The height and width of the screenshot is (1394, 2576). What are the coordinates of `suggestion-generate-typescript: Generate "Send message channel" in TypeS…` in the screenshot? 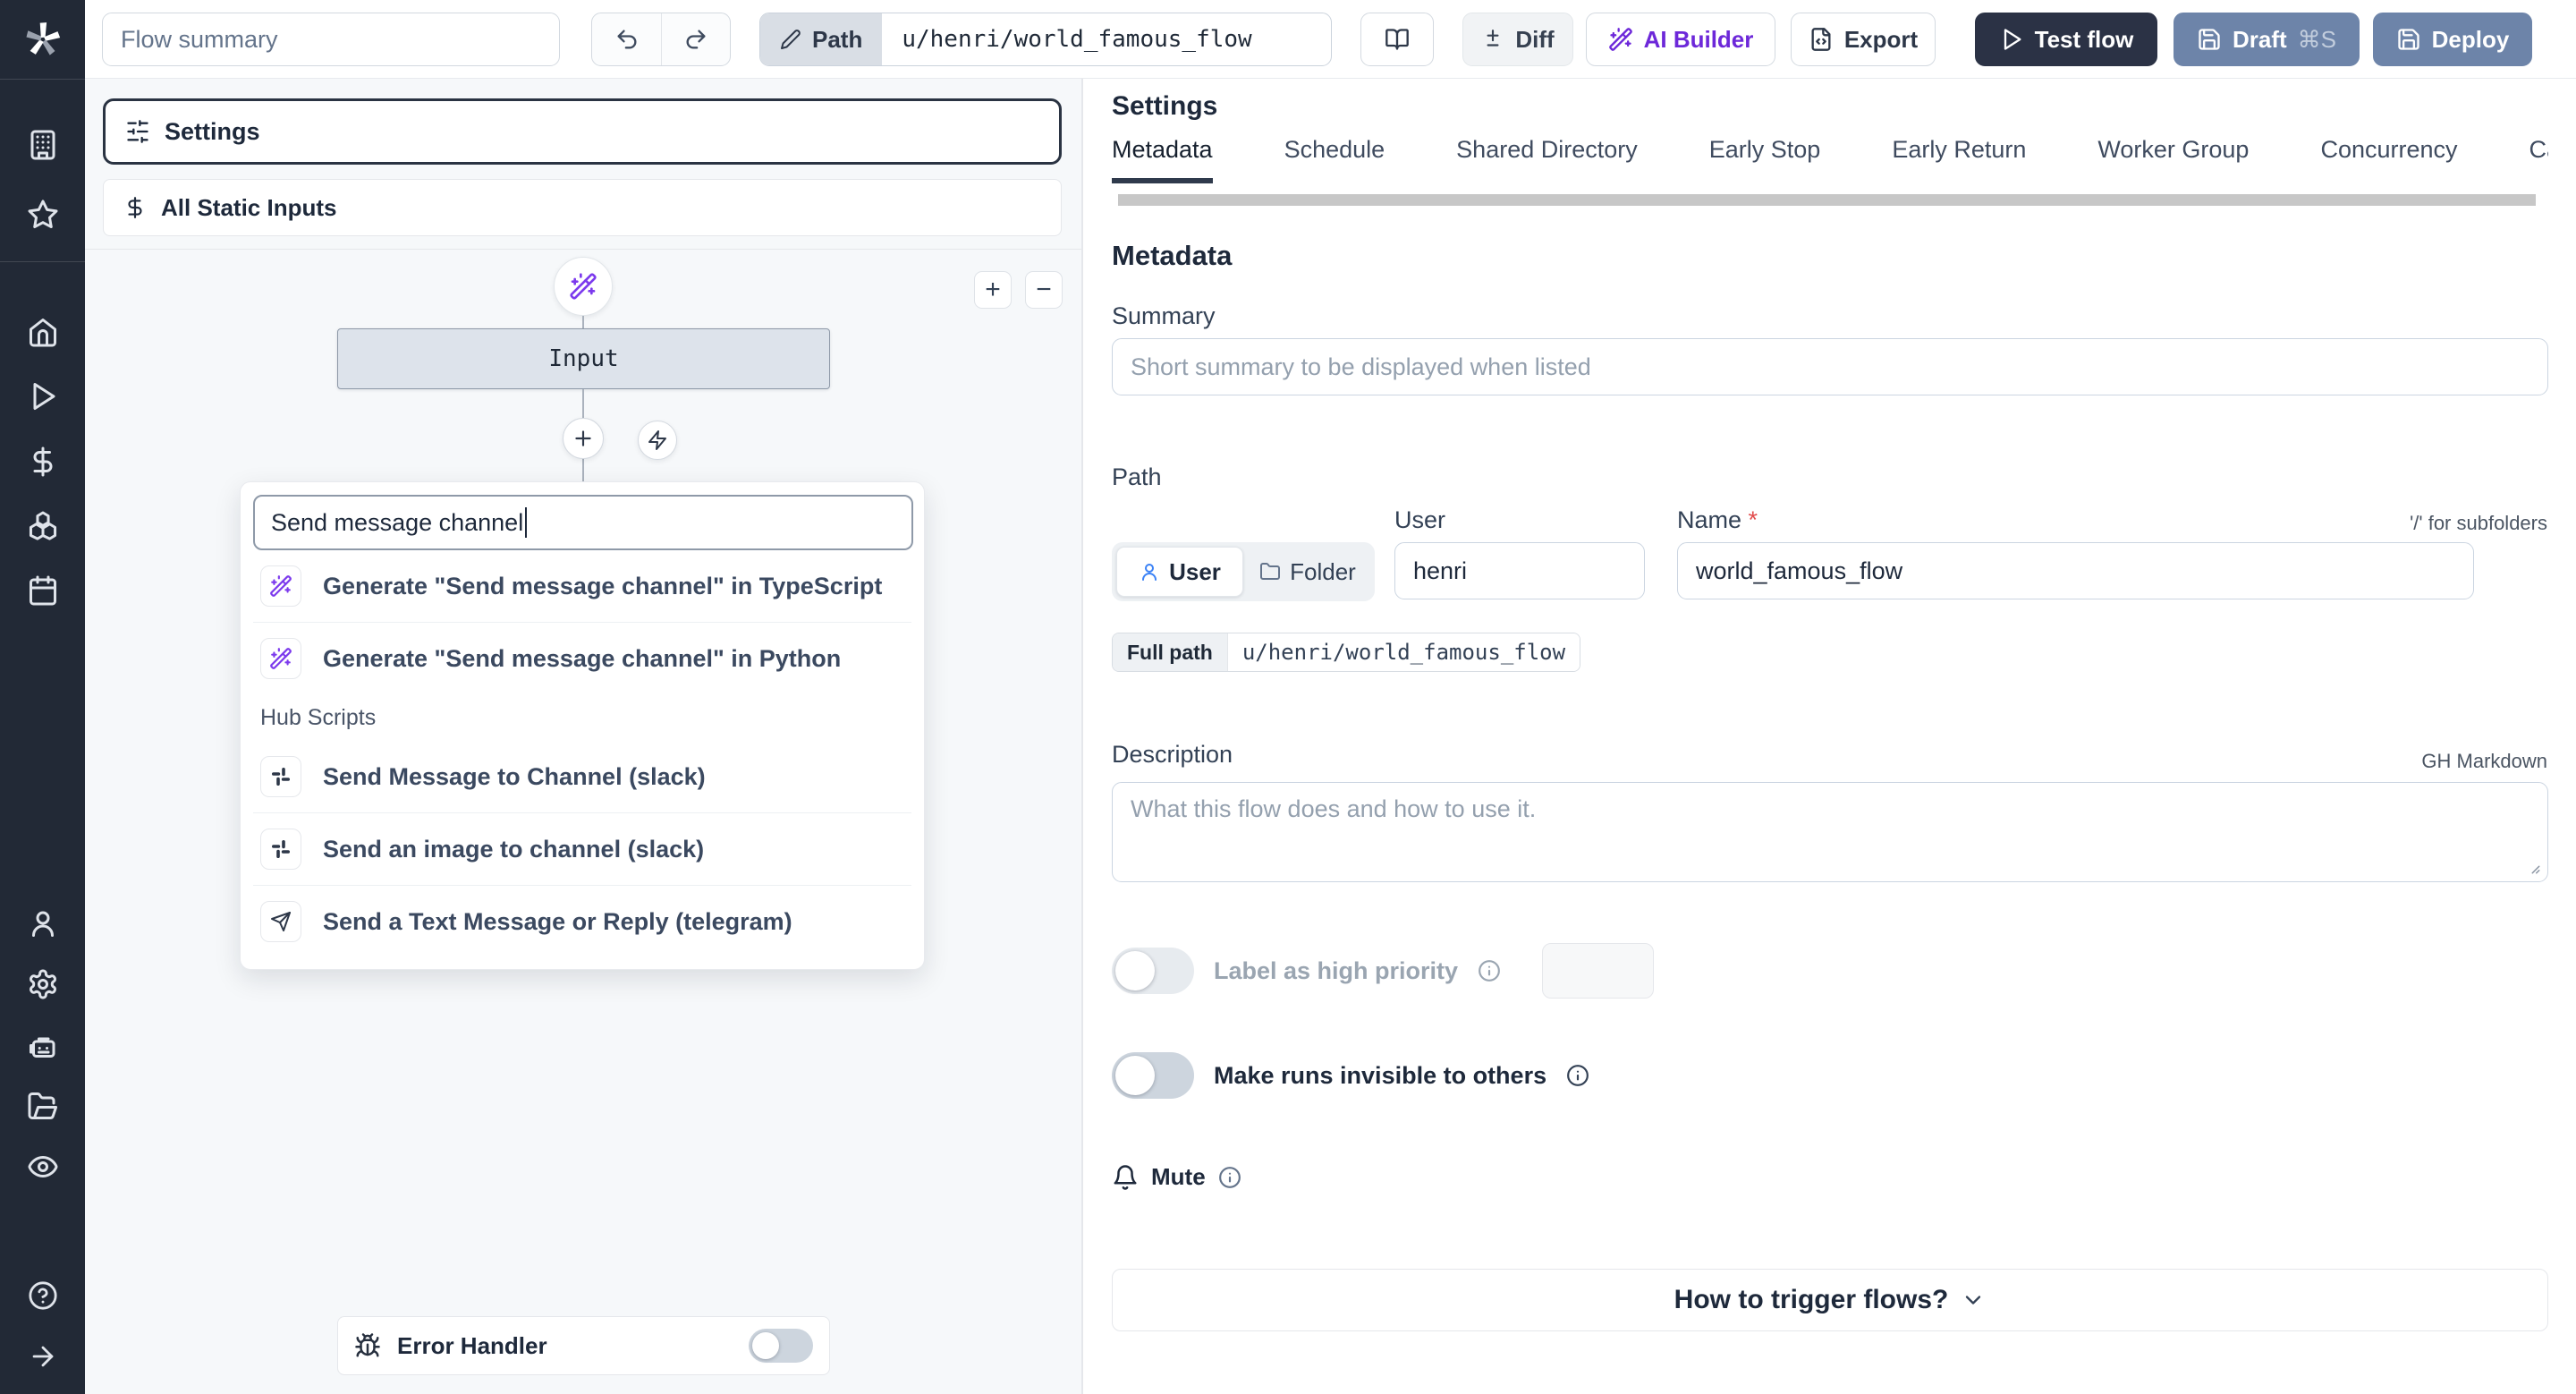 It's located at (582, 586).